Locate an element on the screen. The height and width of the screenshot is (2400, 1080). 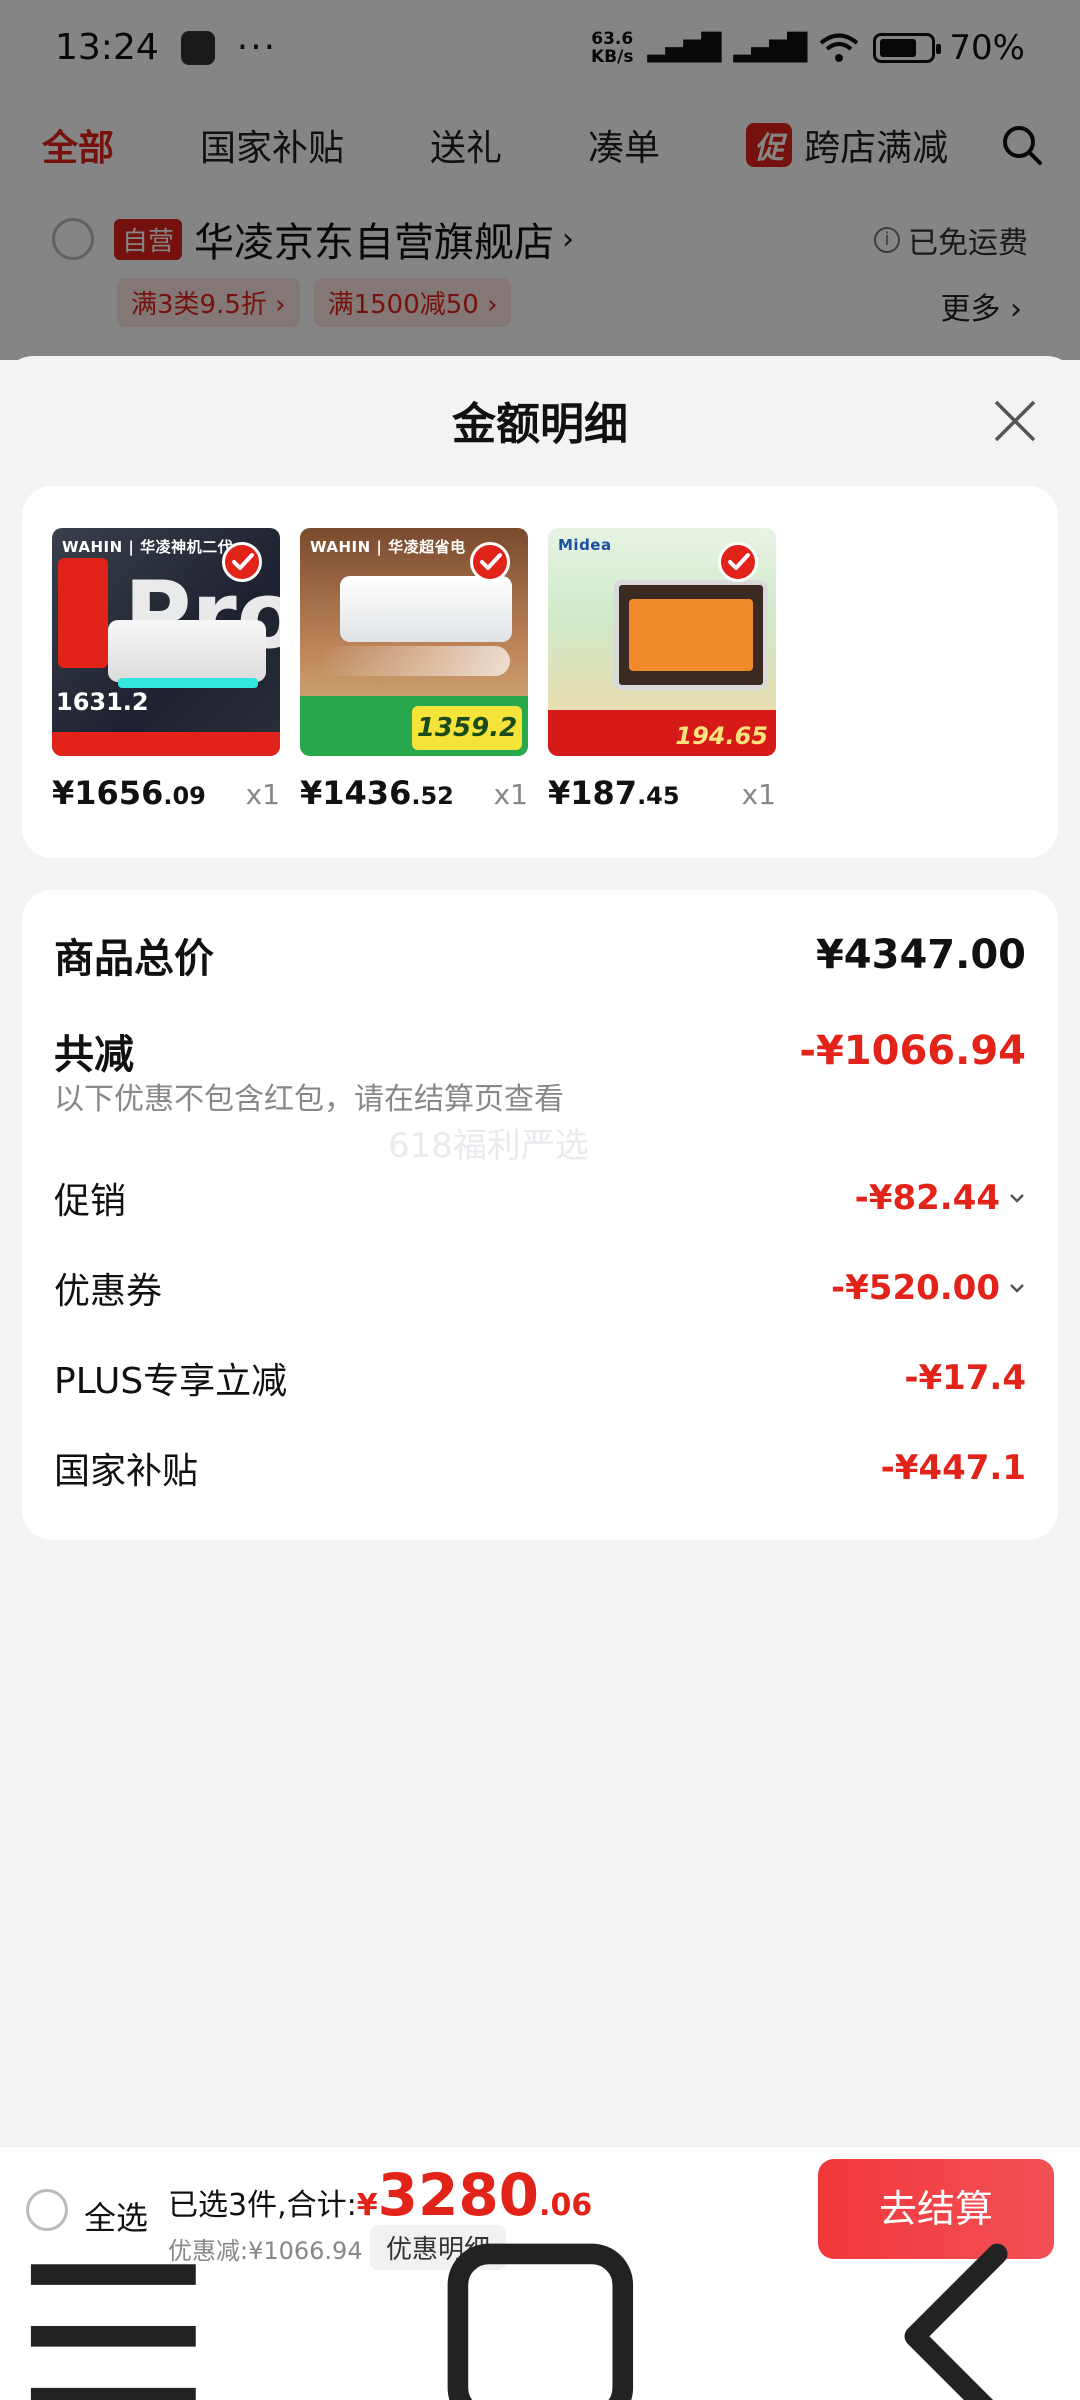
product-item: WAHIN | 华凌超省电 1359.2 ¥1436.52 x1 is located at coordinates (414, 670).